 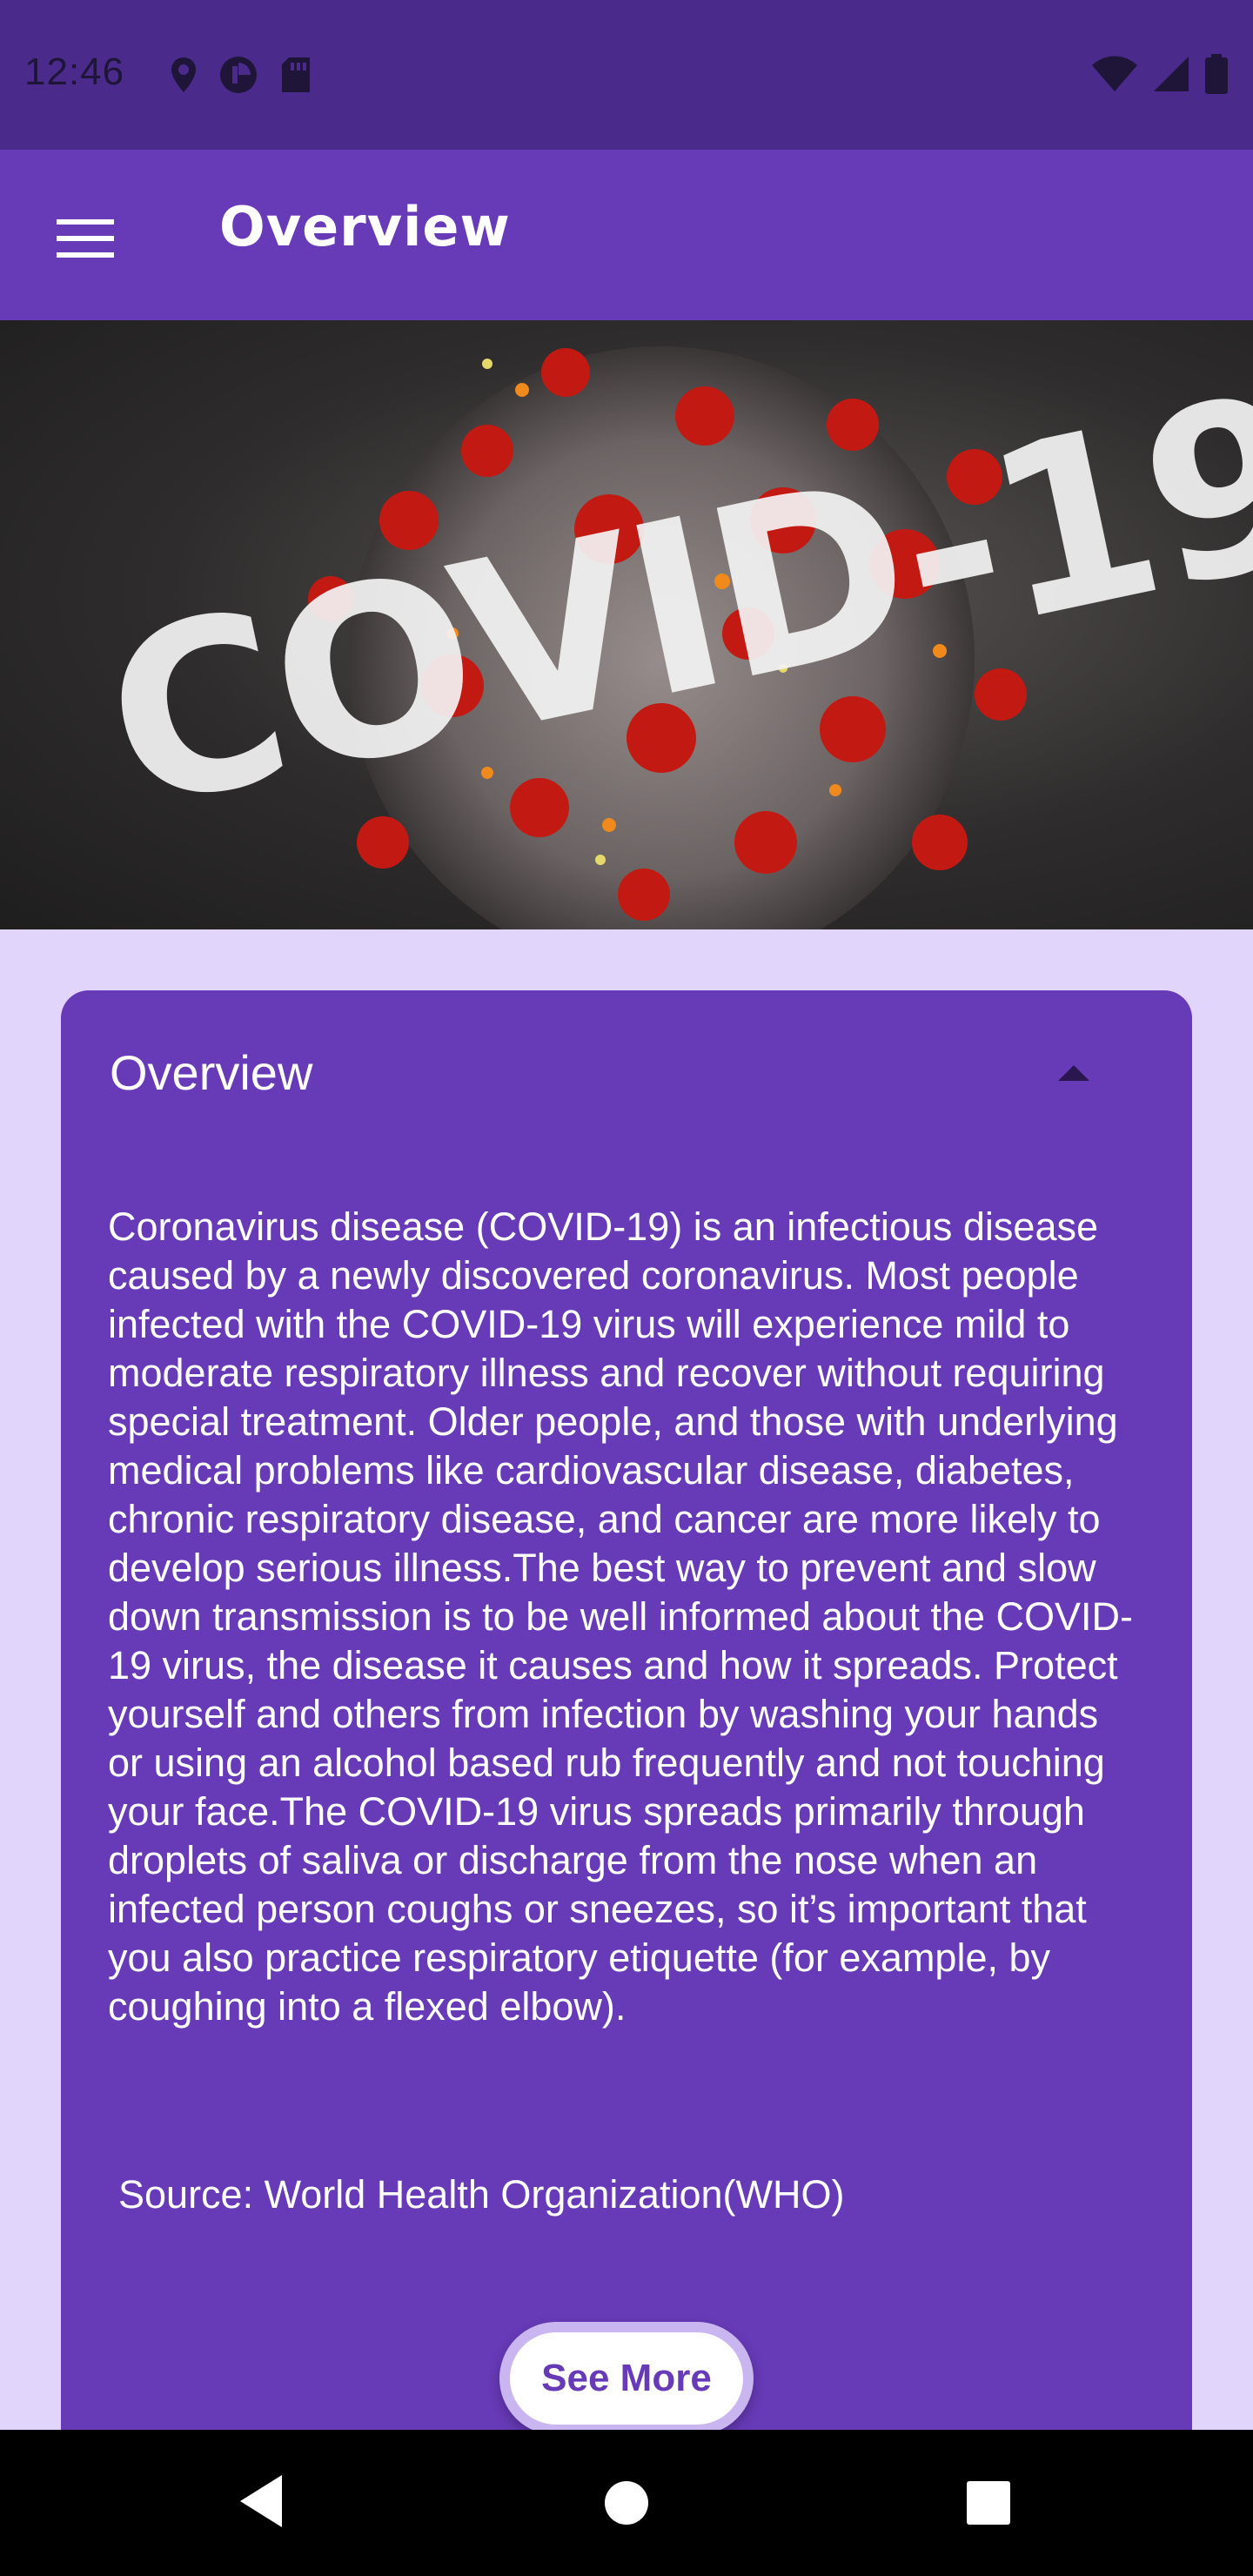 I want to click on navigation-bar, so click(x=626, y=2503).